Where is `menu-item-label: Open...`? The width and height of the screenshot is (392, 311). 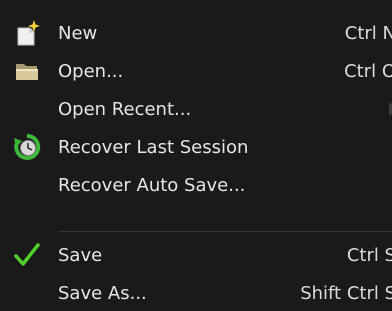 menu-item-label: Open... is located at coordinates (91, 71).